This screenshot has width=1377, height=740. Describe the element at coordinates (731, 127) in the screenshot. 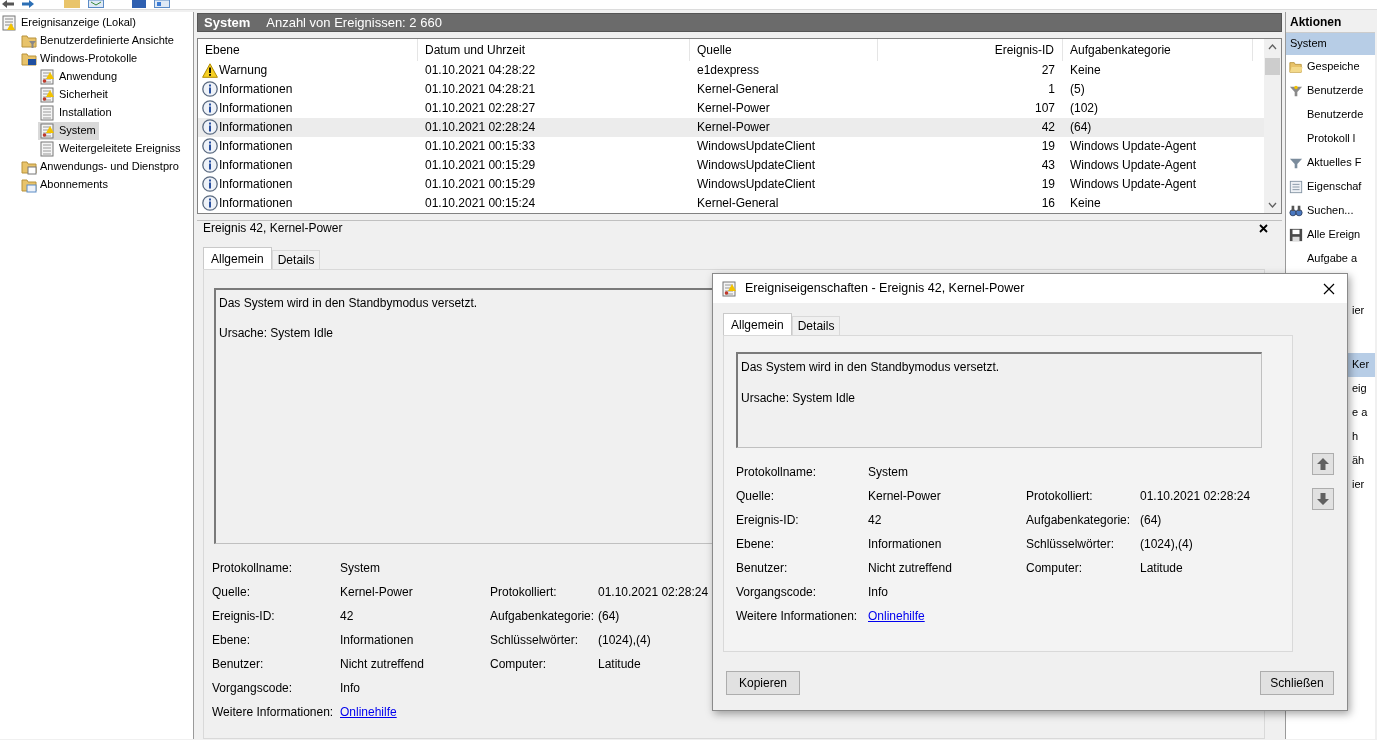

I see `event-row: Informationen 01.10.2021 02:28:24 Kernel-Power 42 (64)` at that location.